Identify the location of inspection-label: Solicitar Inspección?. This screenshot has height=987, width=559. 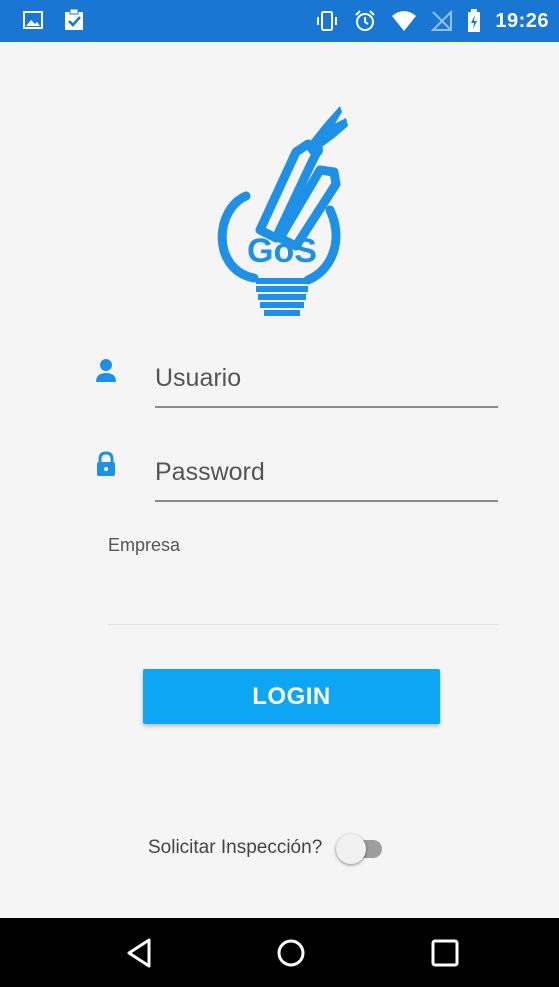
(235, 847).